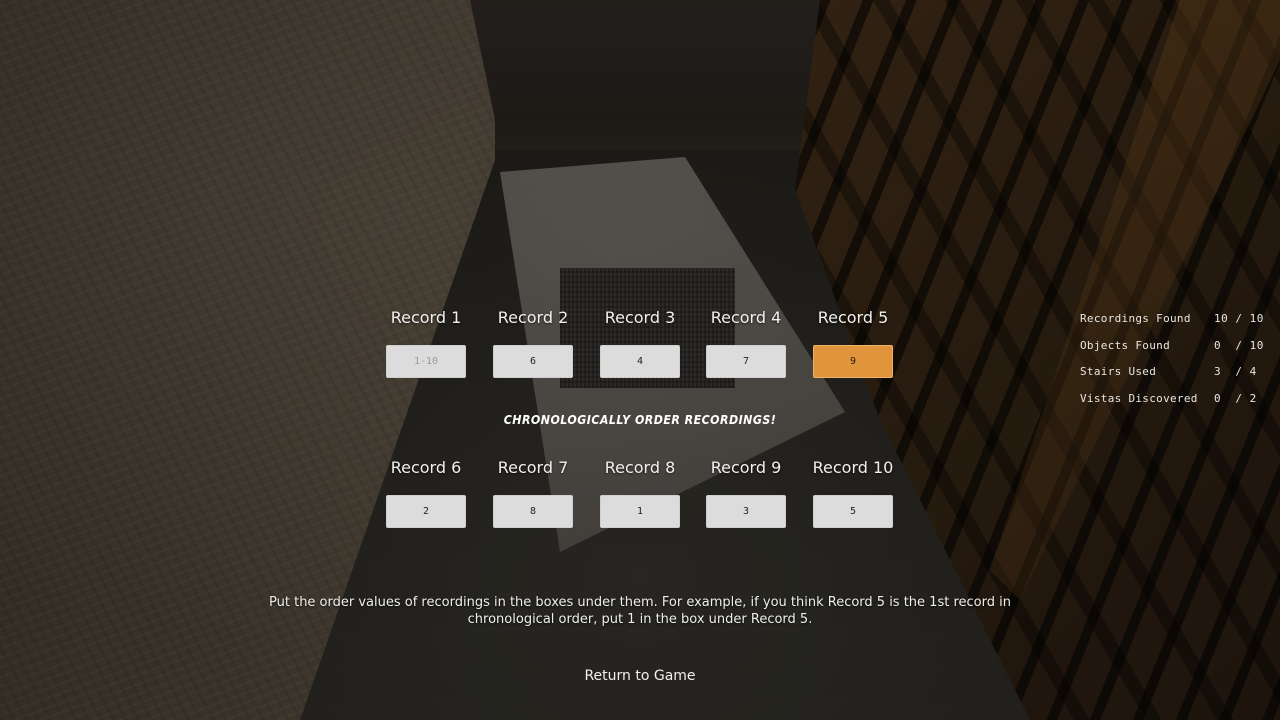 This screenshot has height=720, width=1280. What do you see at coordinates (1235, 398) in the screenshot?
I see `stat-value: 0 / 2` at bounding box center [1235, 398].